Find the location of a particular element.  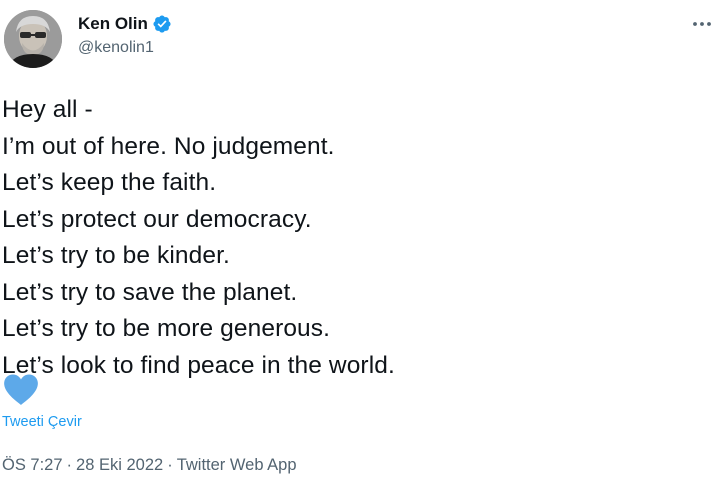

tweet-line: Let’s try to save the planet. is located at coordinates (150, 292).